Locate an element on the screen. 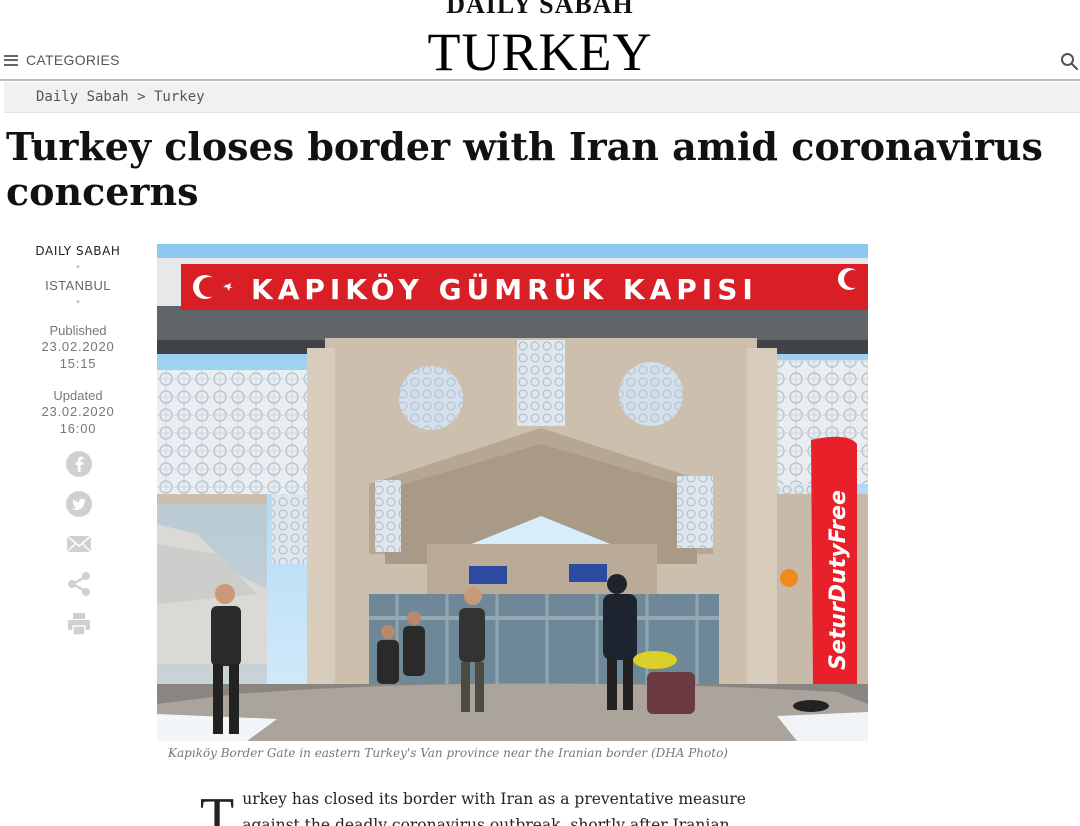  banner-text: SeturDutyFree is located at coordinates (838, 580).